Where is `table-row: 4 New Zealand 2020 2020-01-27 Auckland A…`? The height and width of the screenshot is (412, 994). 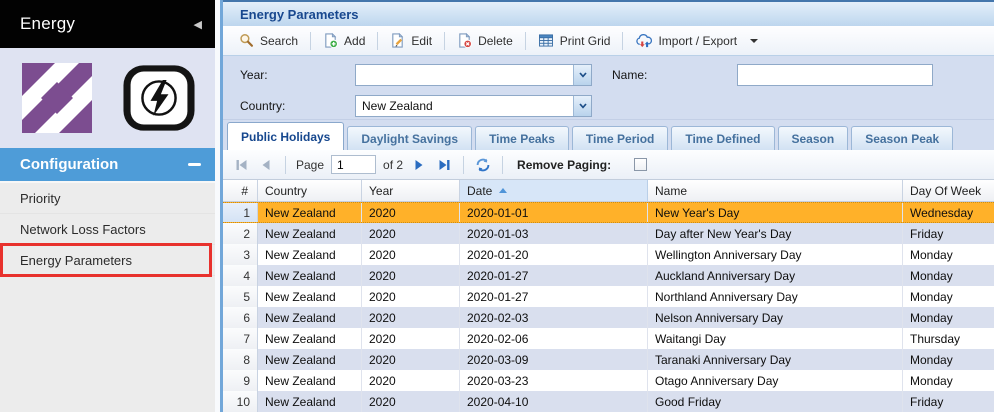 table-row: 4 New Zealand 2020 2020-01-27 Auckland A… is located at coordinates (608, 275).